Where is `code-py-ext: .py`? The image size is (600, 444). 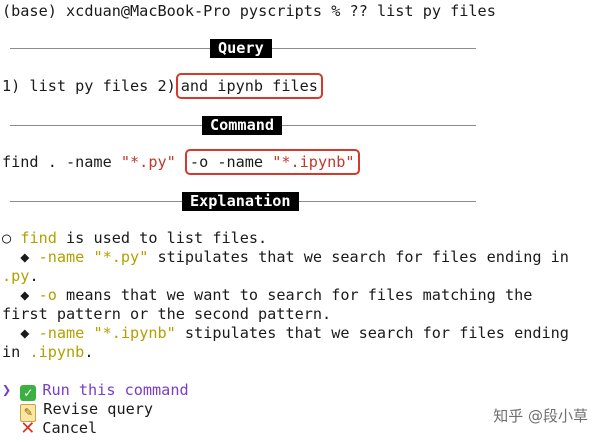 code-py-ext: .py is located at coordinates (16, 276).